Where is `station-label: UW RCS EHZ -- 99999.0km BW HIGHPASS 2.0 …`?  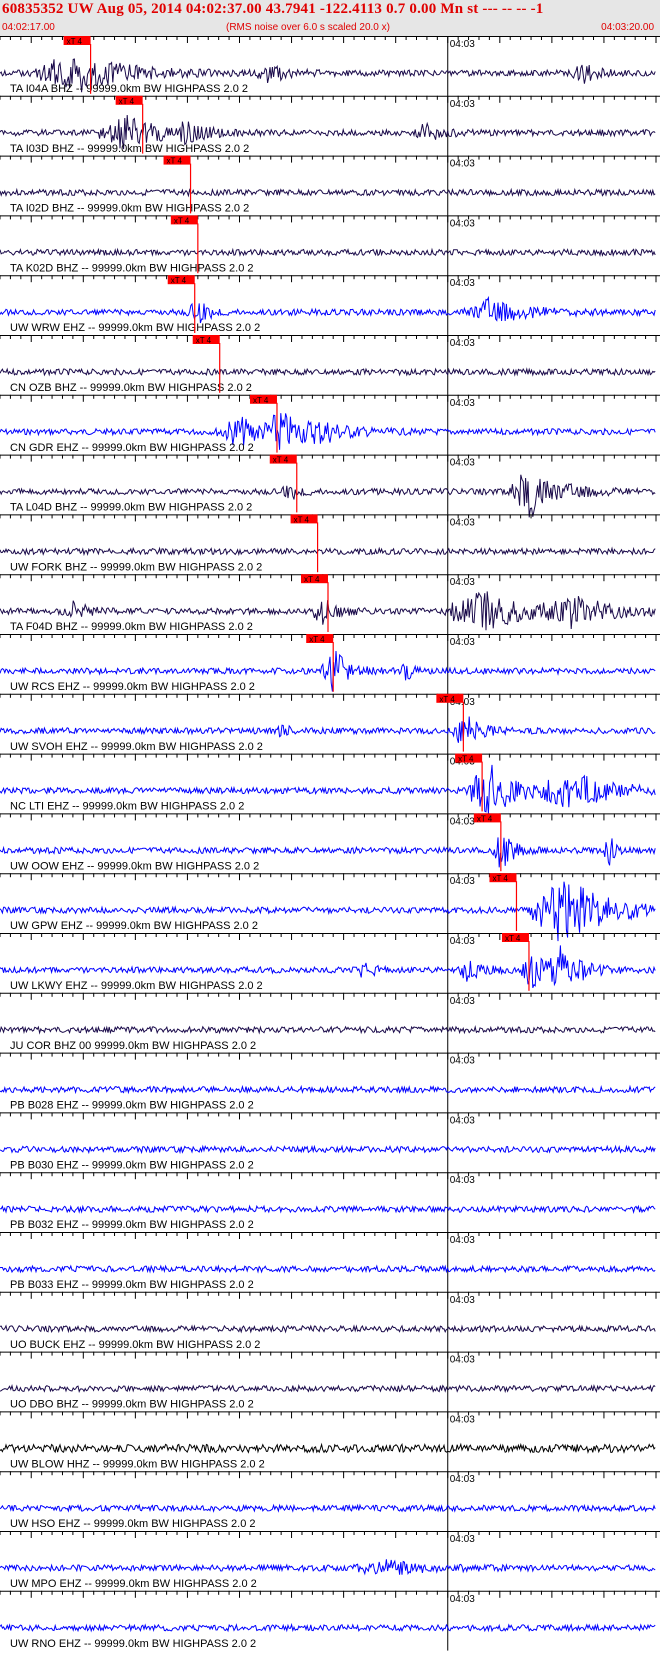
station-label: UW RCS EHZ -- 99999.0km BW HIGHPASS 2.0 … is located at coordinates (132, 687).